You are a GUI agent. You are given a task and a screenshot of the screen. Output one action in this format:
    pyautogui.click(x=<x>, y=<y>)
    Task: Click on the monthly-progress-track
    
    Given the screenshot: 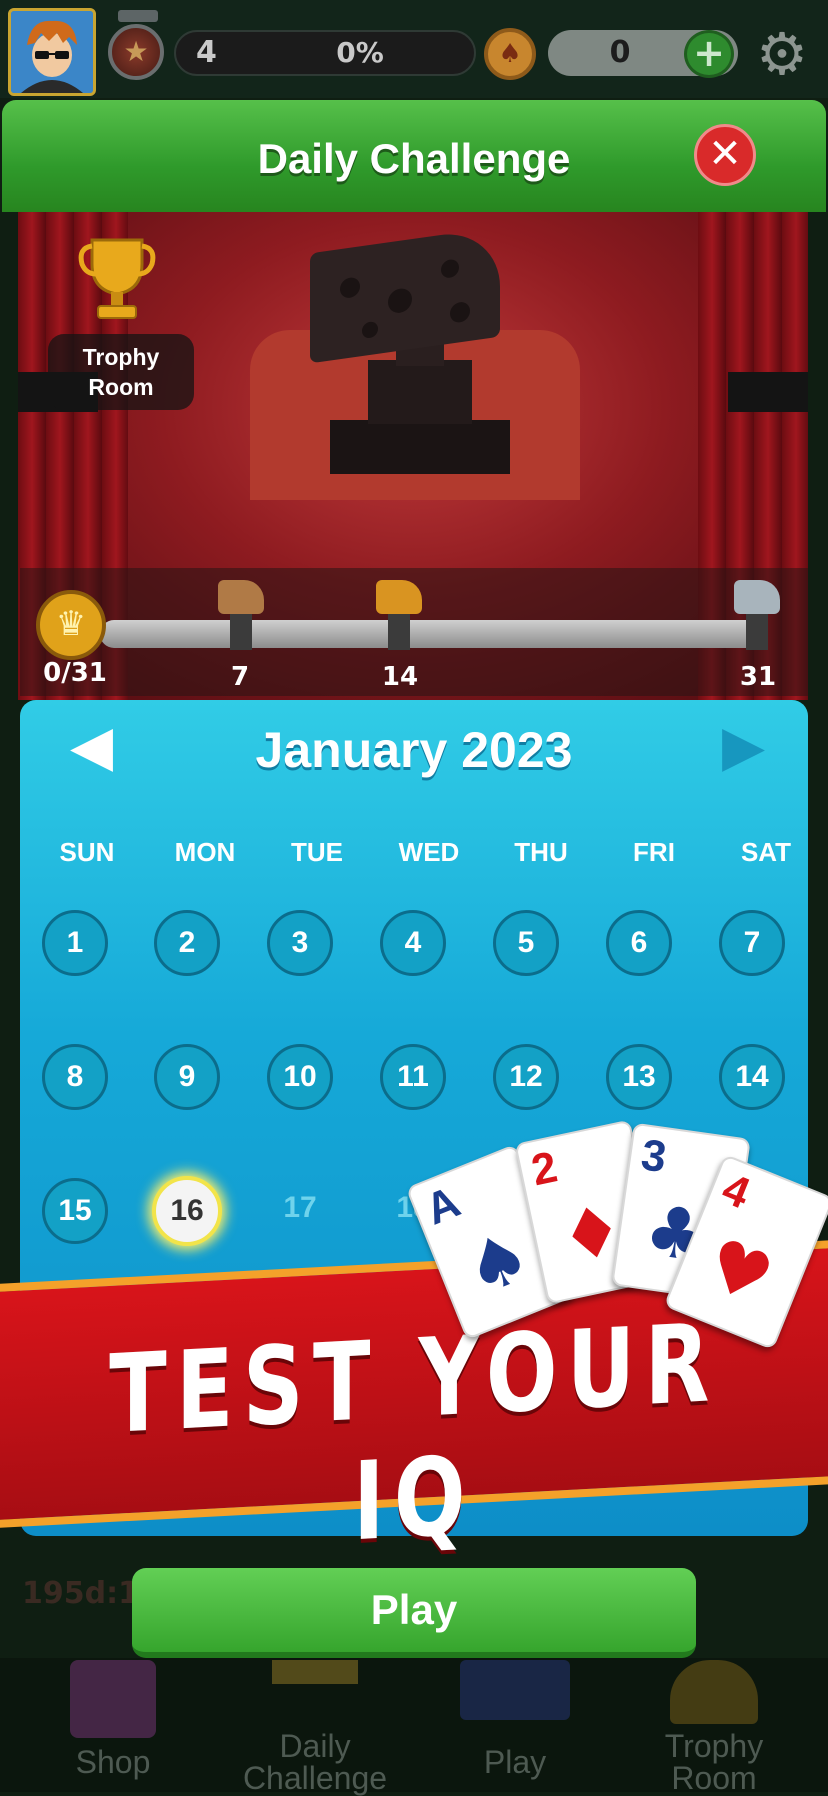 What is the action you would take?
    pyautogui.click(x=430, y=634)
    